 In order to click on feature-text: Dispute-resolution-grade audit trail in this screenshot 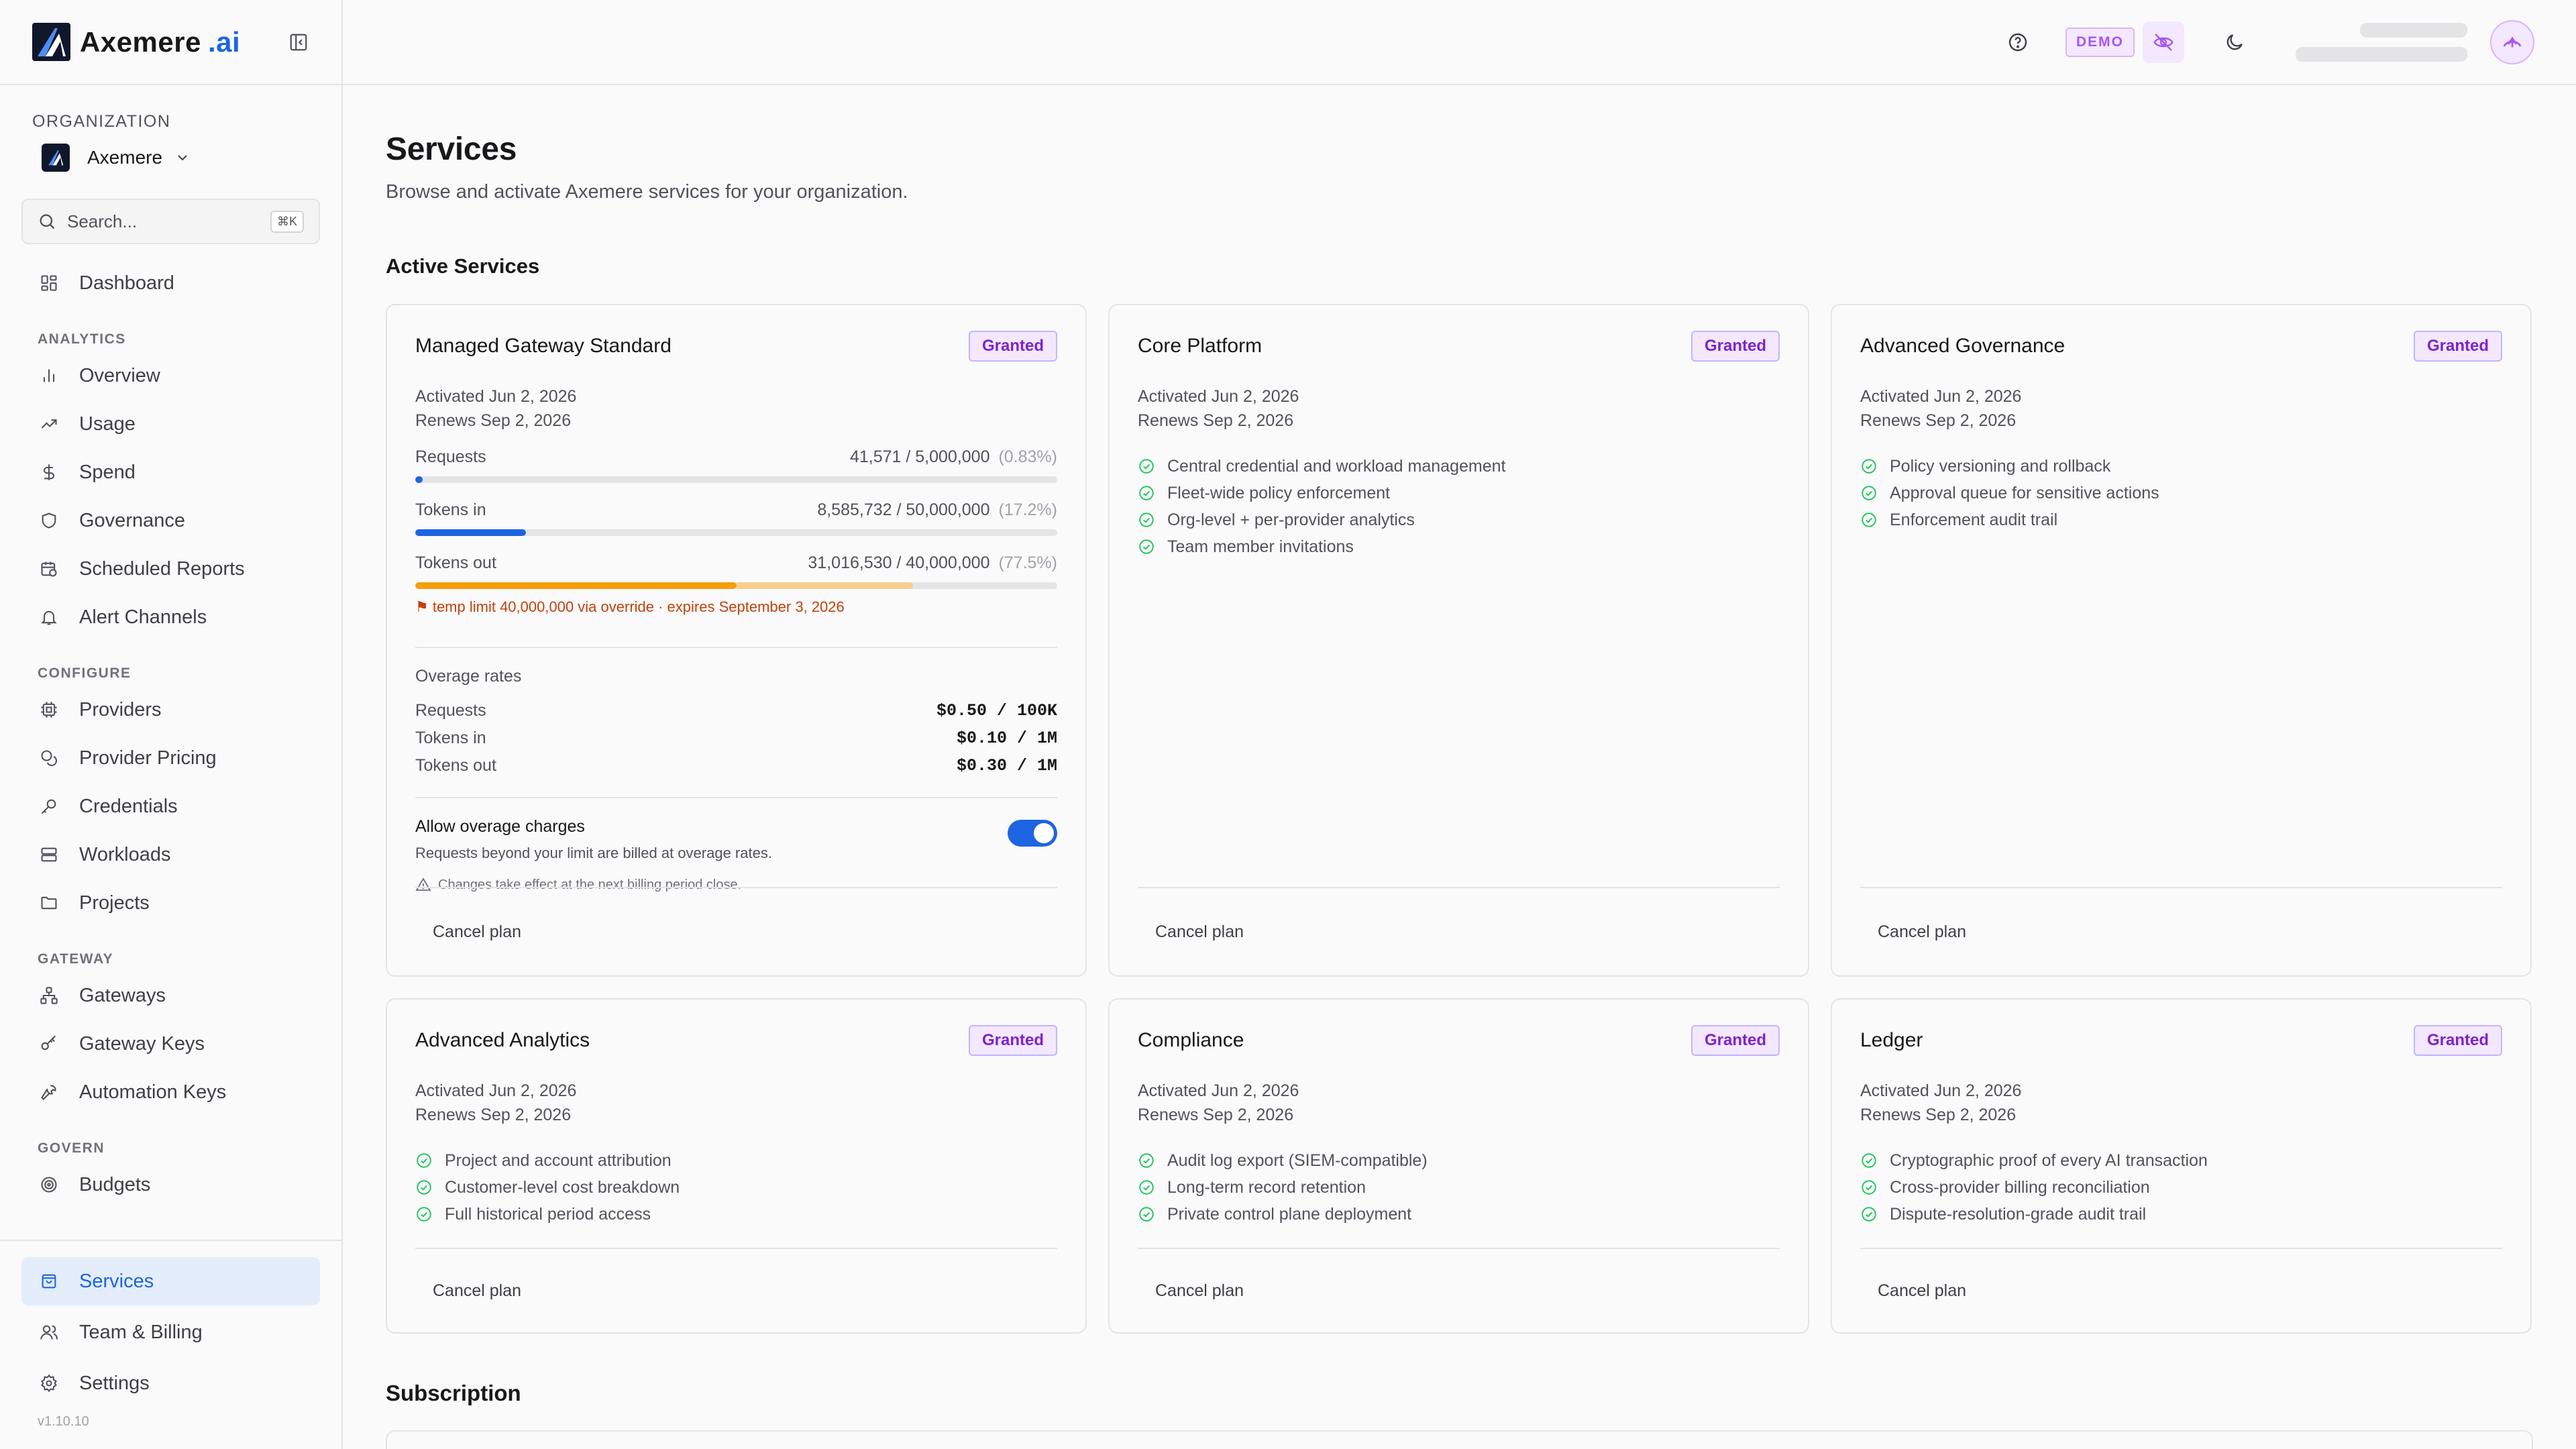, I will do `click(2018, 1214)`.